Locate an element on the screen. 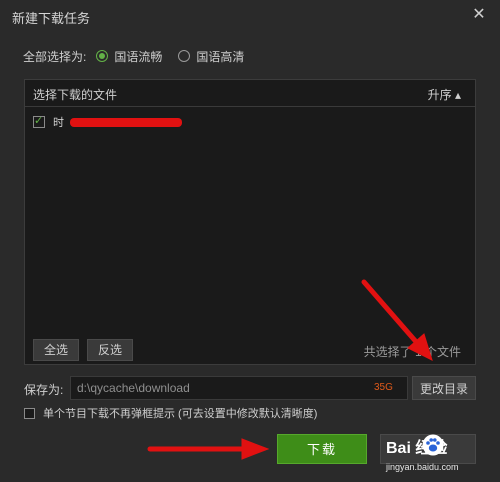 The width and height of the screenshot is (500, 482). arrow-to-count is located at coordinates (397, 320).